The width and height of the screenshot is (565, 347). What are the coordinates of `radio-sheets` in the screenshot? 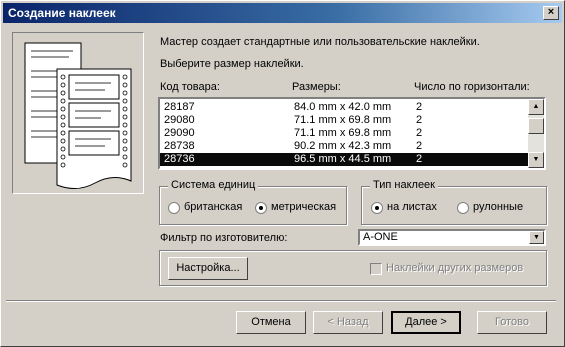 It's located at (377, 208).